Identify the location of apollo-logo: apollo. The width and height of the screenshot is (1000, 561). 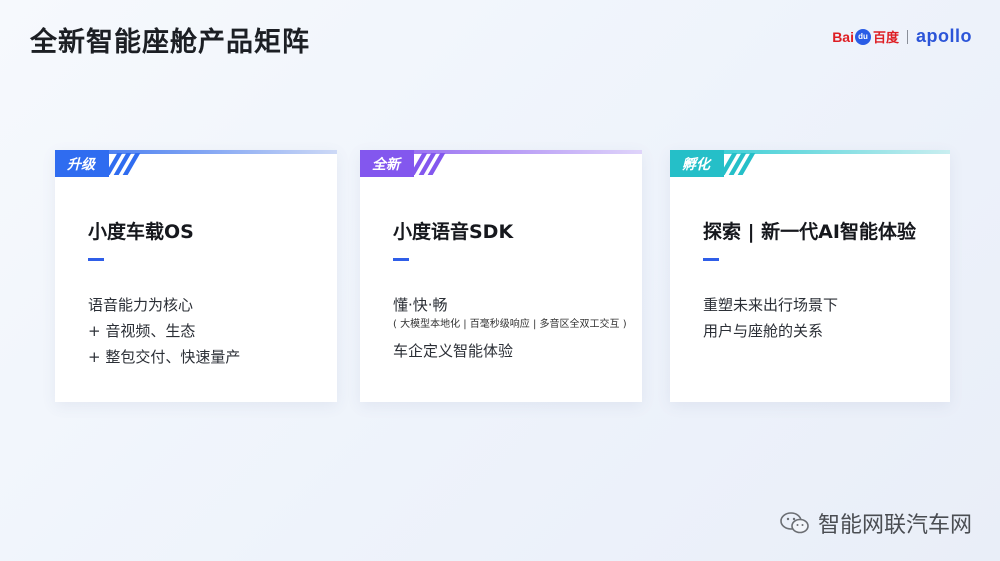
(944, 36).